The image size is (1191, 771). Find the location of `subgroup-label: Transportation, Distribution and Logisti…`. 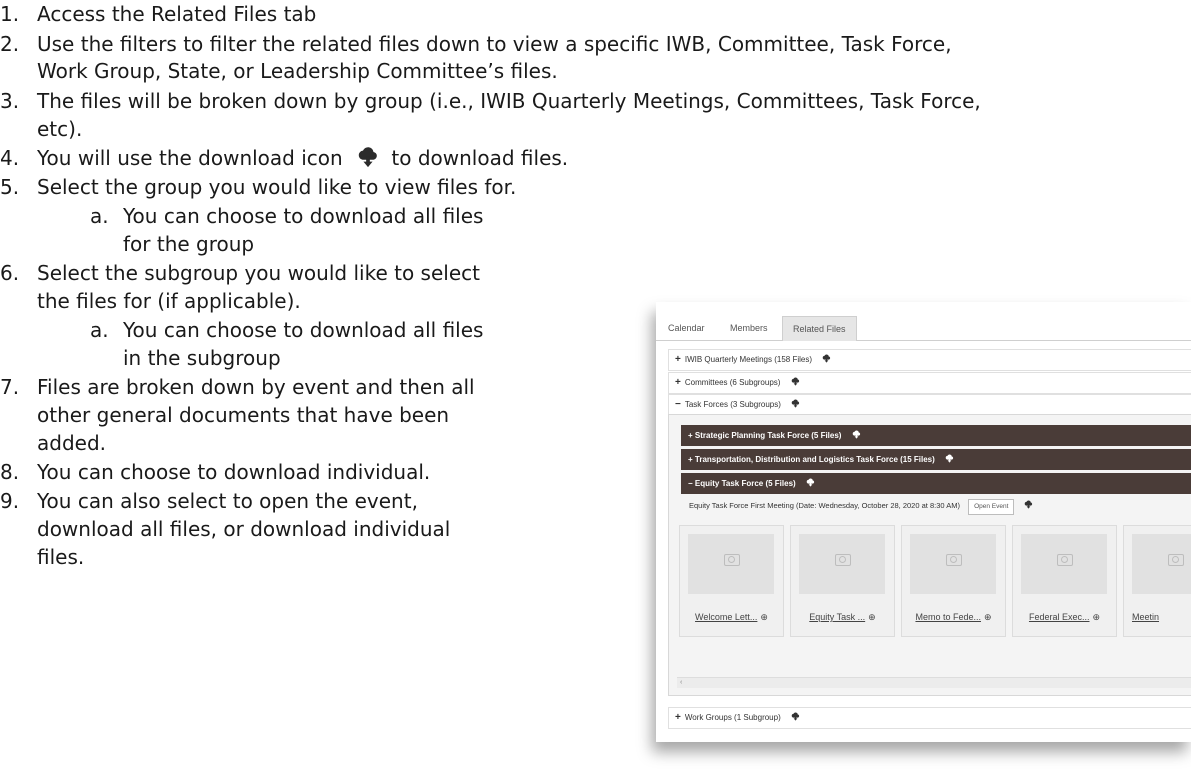

subgroup-label: Transportation, Distribution and Logisti… is located at coordinates (814, 459).